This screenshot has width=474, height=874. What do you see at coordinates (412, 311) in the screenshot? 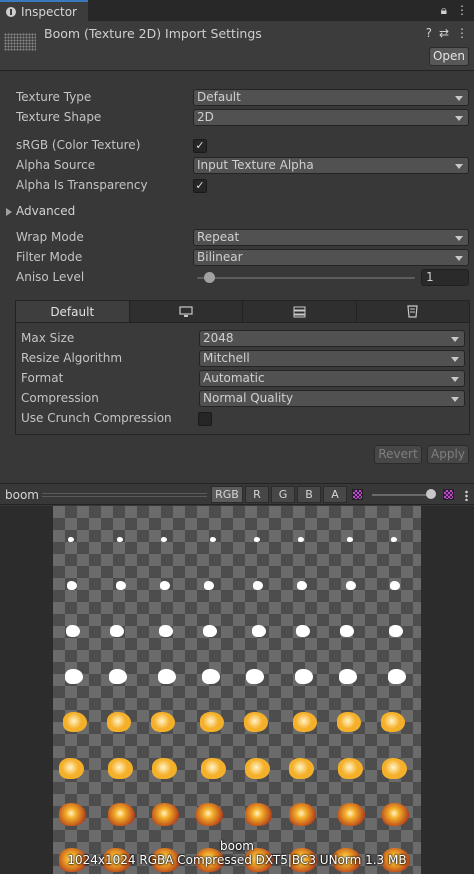
I see `tab-webgl` at bounding box center [412, 311].